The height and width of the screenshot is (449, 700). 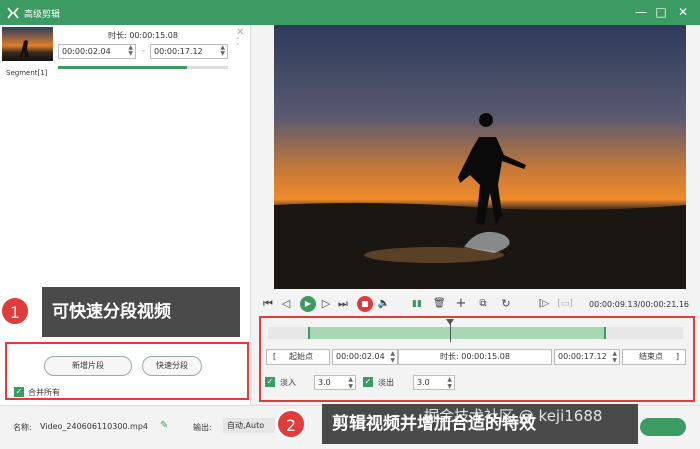 What do you see at coordinates (86, 51) in the screenshot?
I see `segment-start-value: 00:00:02.04` at bounding box center [86, 51].